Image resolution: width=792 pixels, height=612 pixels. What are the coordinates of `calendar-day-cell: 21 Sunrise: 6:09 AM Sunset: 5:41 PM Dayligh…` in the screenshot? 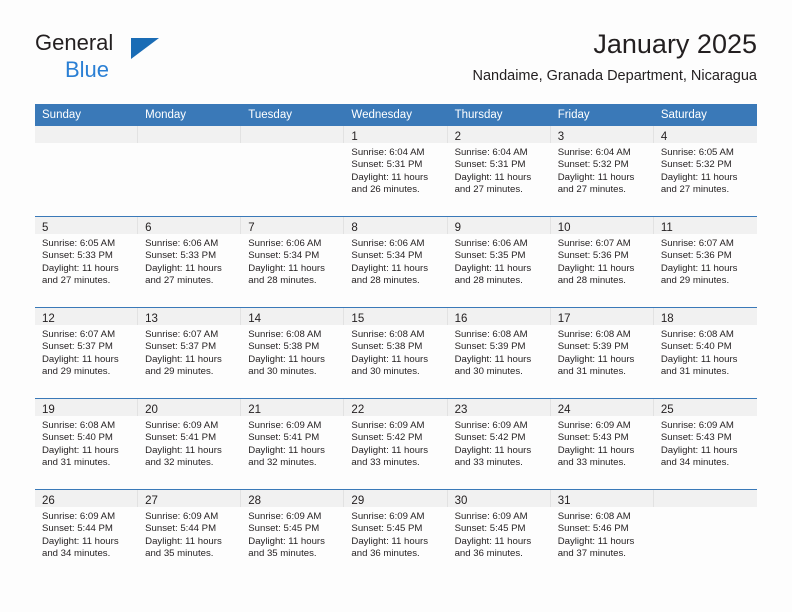 It's located at (293, 444).